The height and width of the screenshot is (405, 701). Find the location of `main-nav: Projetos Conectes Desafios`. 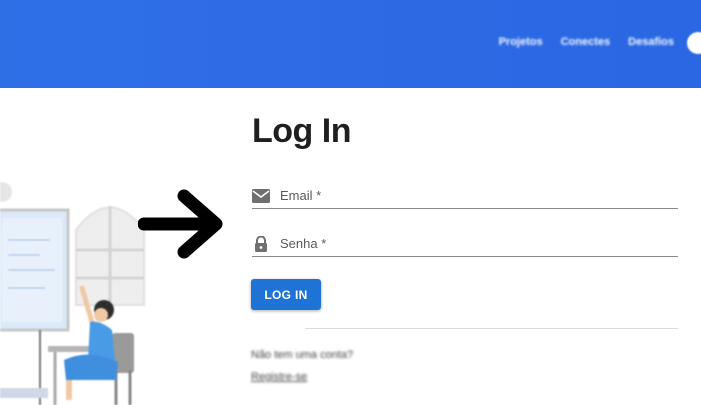

main-nav: Projetos Conectes Desafios is located at coordinates (586, 42).